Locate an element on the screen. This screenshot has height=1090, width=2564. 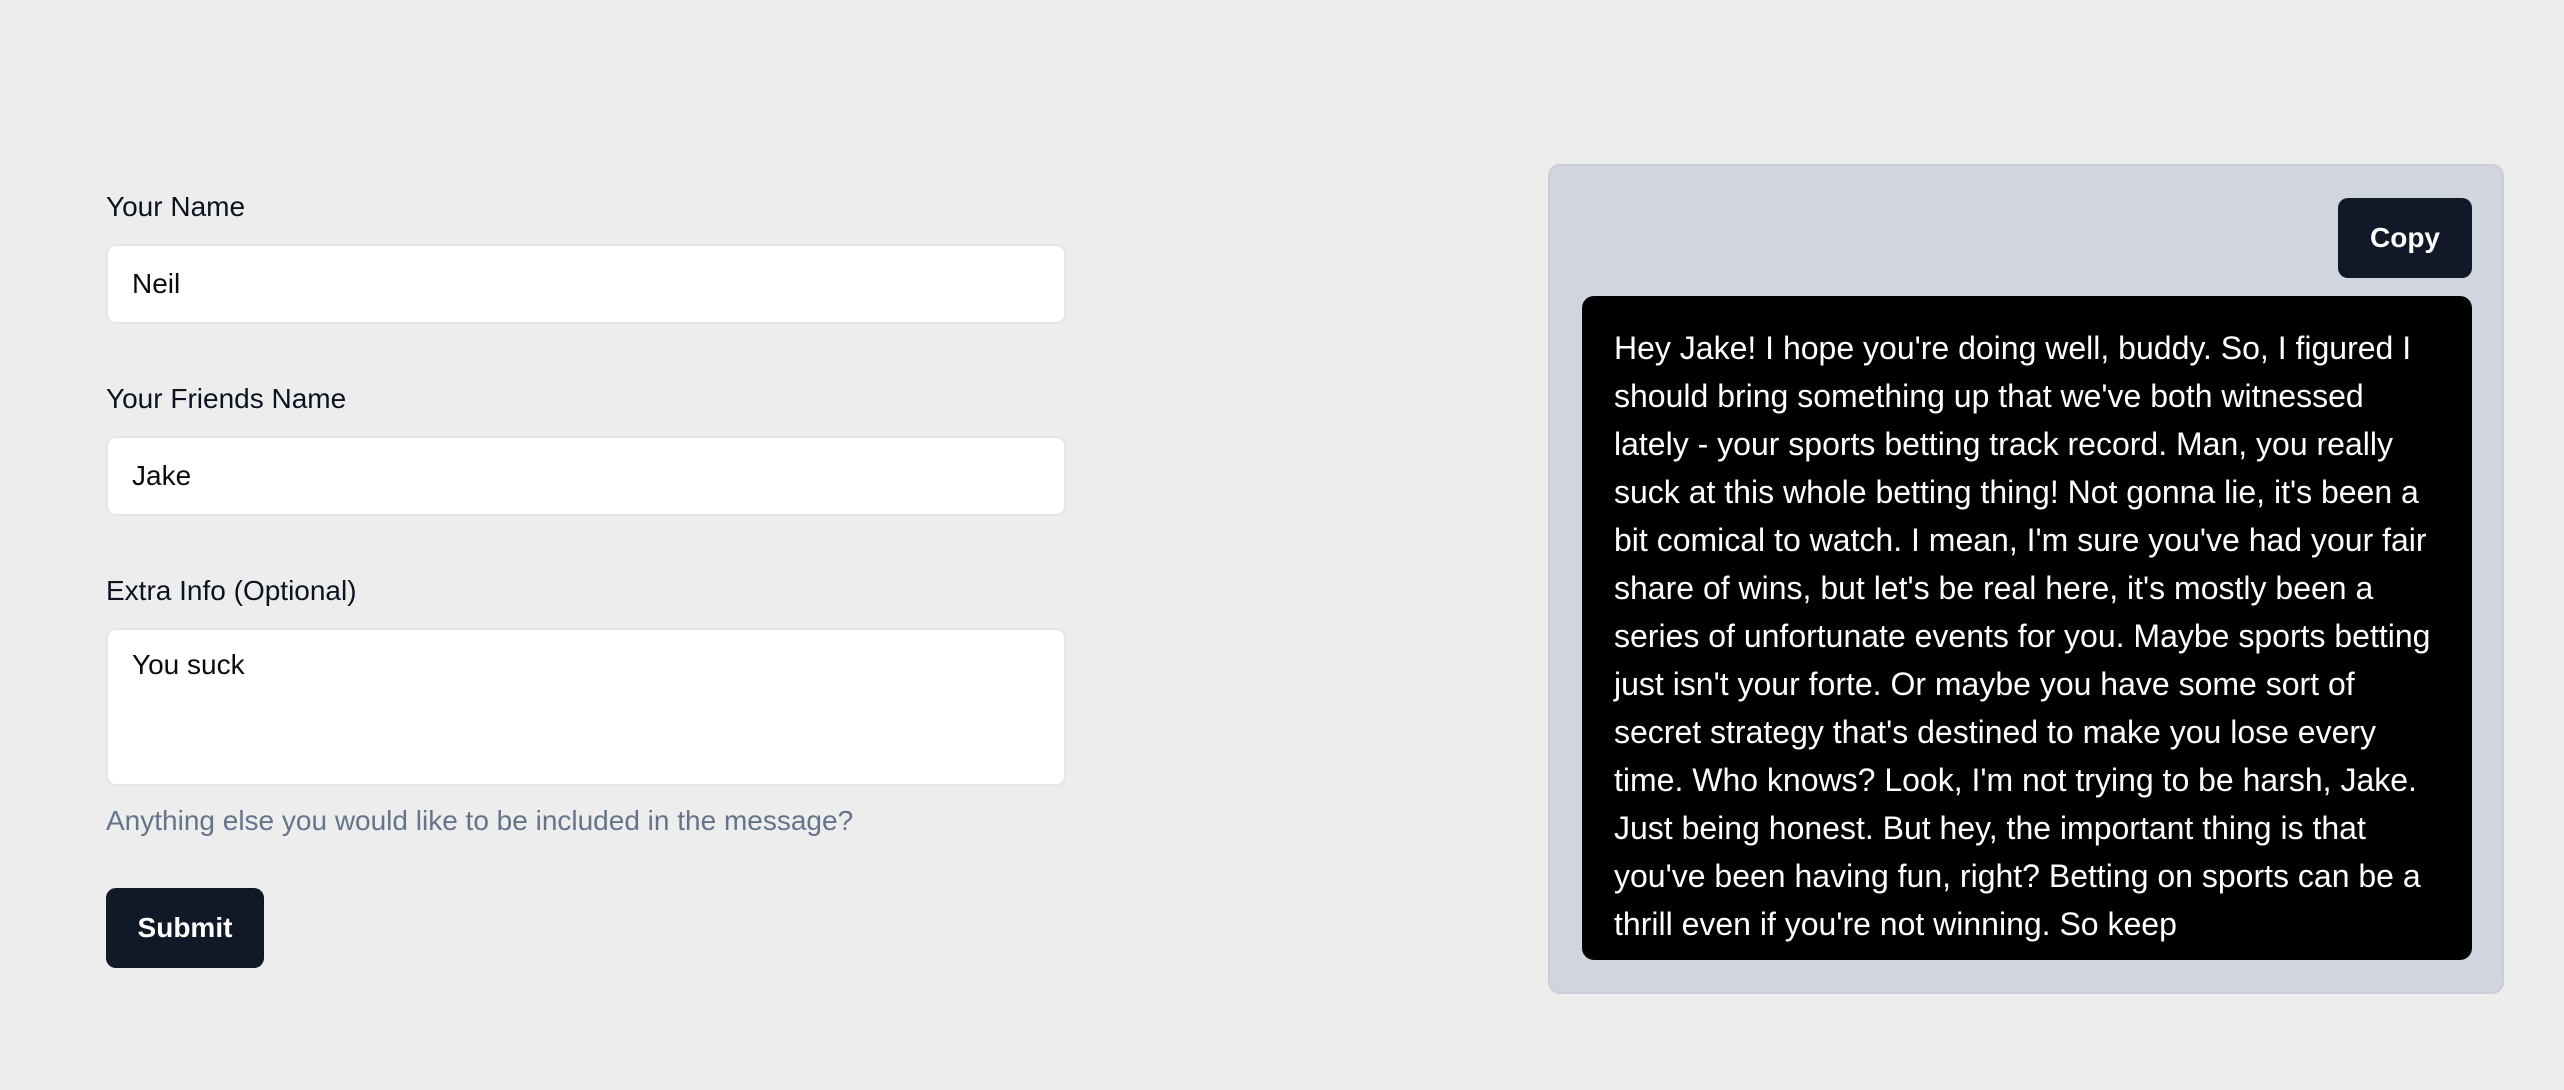
name-field-group: Your Name is located at coordinates (586, 257).